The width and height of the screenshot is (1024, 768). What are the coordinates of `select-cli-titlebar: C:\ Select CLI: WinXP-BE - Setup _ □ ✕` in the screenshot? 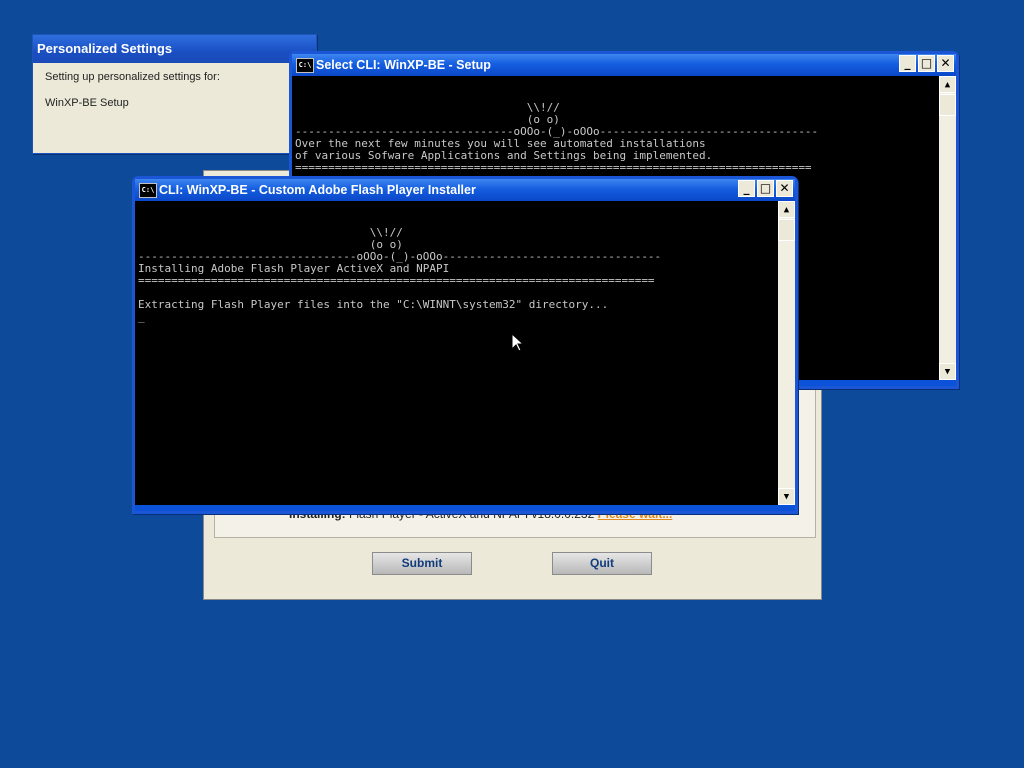 It's located at (624, 65).